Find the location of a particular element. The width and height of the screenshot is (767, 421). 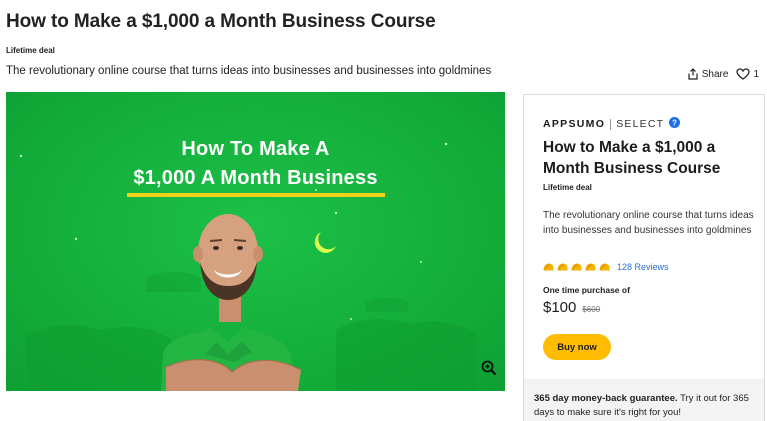

deal-tag: Lifetime deal is located at coordinates (30, 50).